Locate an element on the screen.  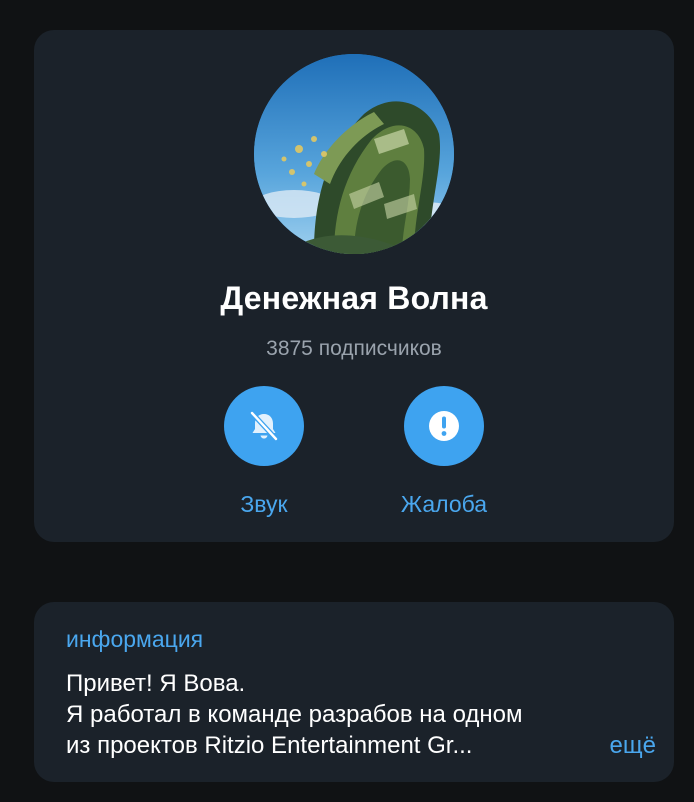
channel-avatar is located at coordinates (354, 154).